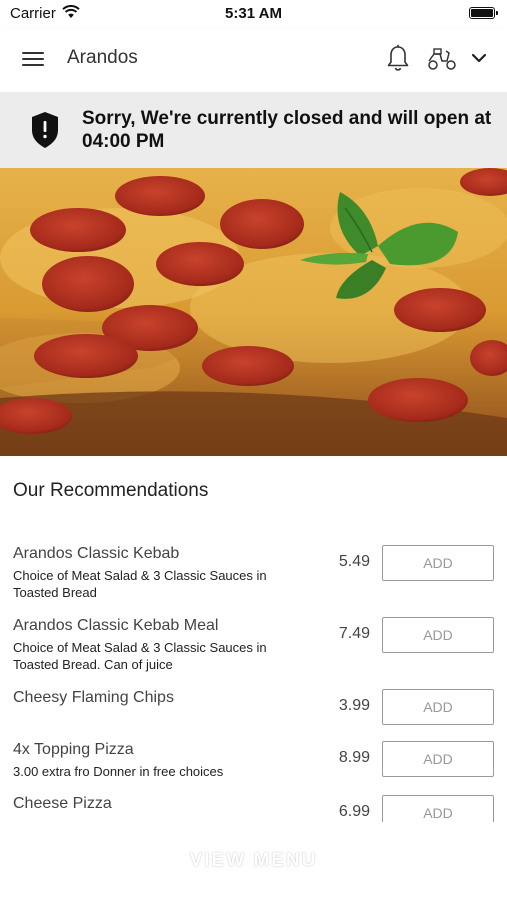 Image resolution: width=507 pixels, height=900 pixels. I want to click on item-name: Cheesy Flaming Chips, so click(93, 697).